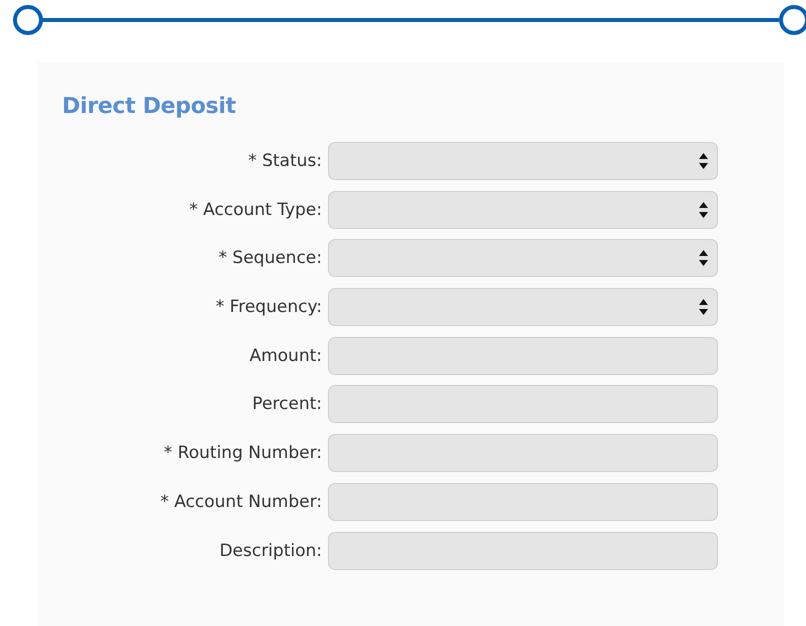 This screenshot has width=806, height=626. What do you see at coordinates (270, 258) in the screenshot?
I see `field-label: * Sequence:` at bounding box center [270, 258].